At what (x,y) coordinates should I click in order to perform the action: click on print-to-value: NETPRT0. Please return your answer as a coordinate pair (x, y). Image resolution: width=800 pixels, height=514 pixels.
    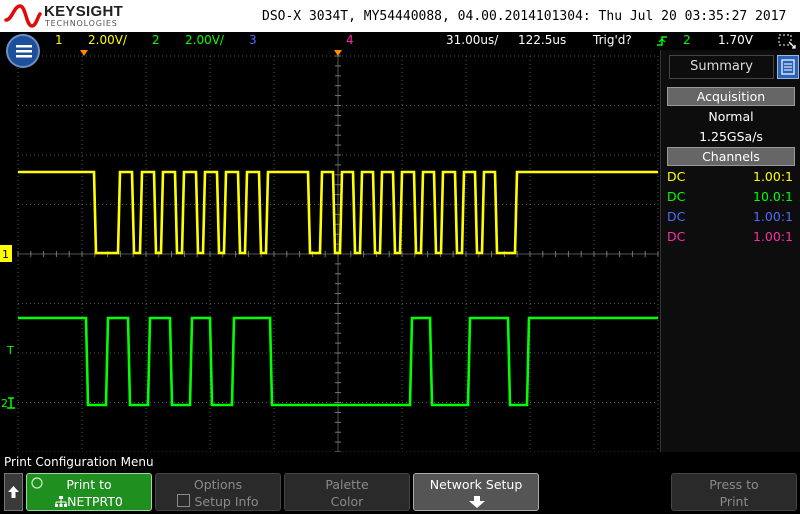
    Looking at the image, I should click on (95, 501).